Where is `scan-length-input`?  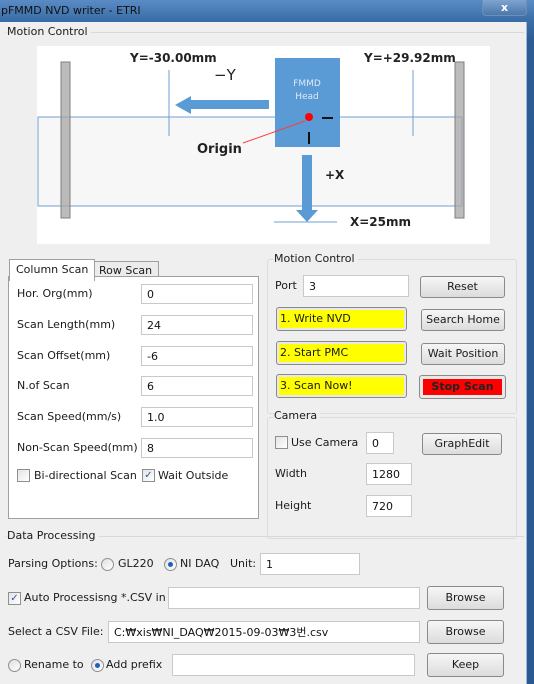 scan-length-input is located at coordinates (197, 325).